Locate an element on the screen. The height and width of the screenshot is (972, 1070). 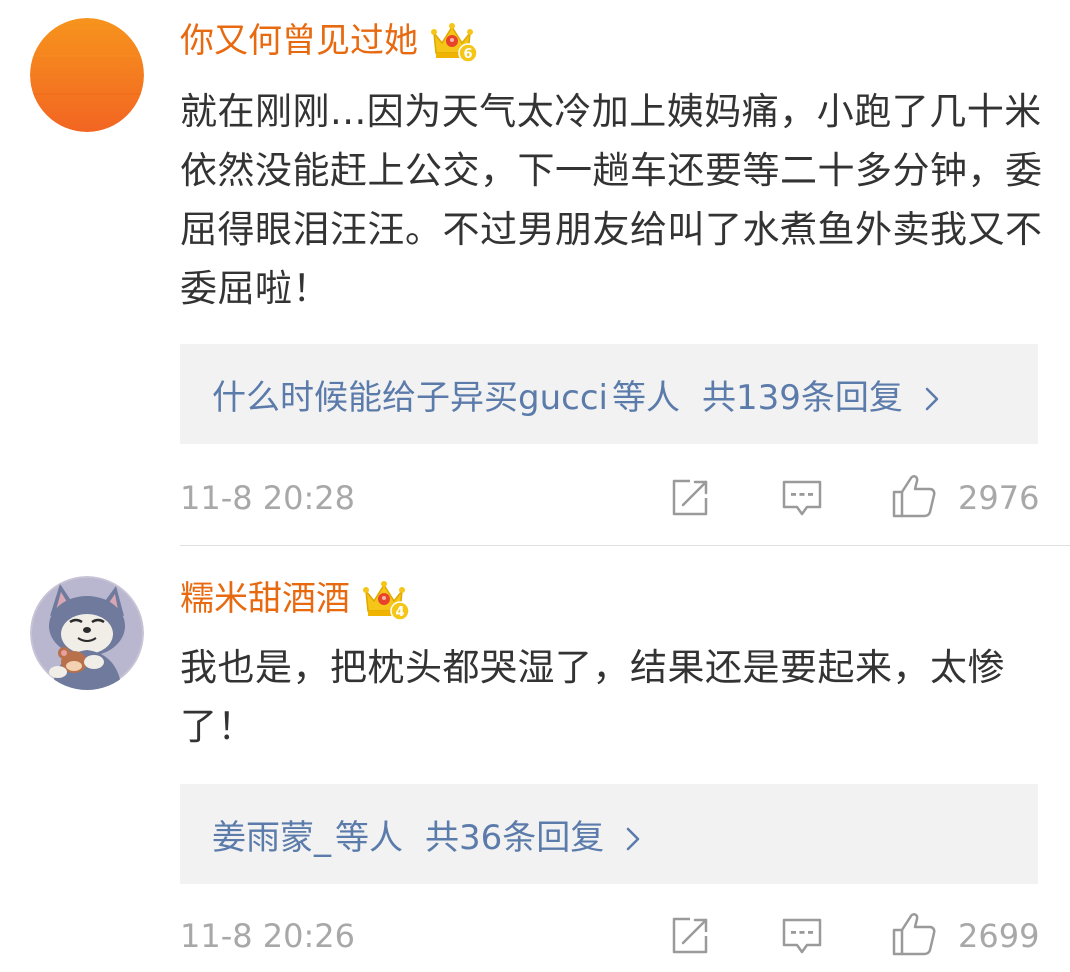
username: 你又何曾见过她 is located at coordinates (299, 41).